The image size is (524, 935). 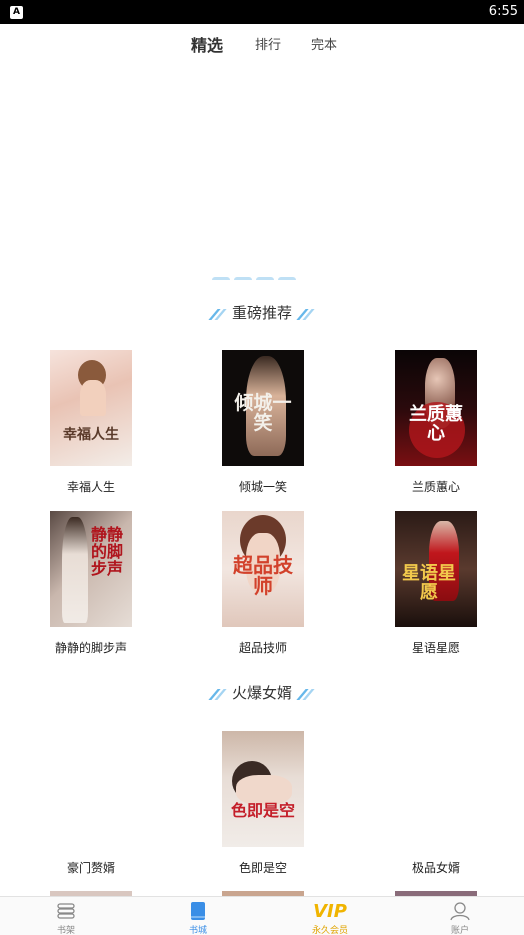 What do you see at coordinates (435, 868) in the screenshot?
I see `book-title: 极品女婿` at bounding box center [435, 868].